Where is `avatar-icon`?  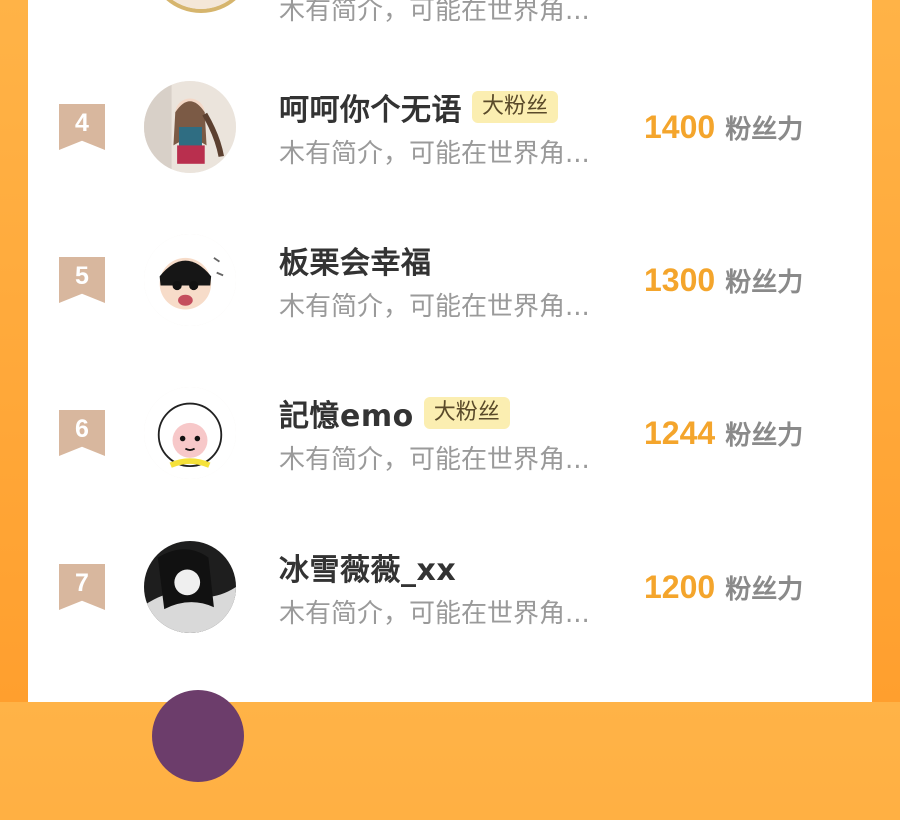
avatar-icon is located at coordinates (201, 4).